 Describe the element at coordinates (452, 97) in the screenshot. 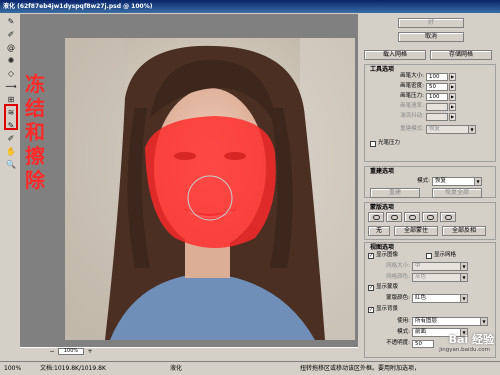

I see `brush-pressure-arrow: ▶` at that location.